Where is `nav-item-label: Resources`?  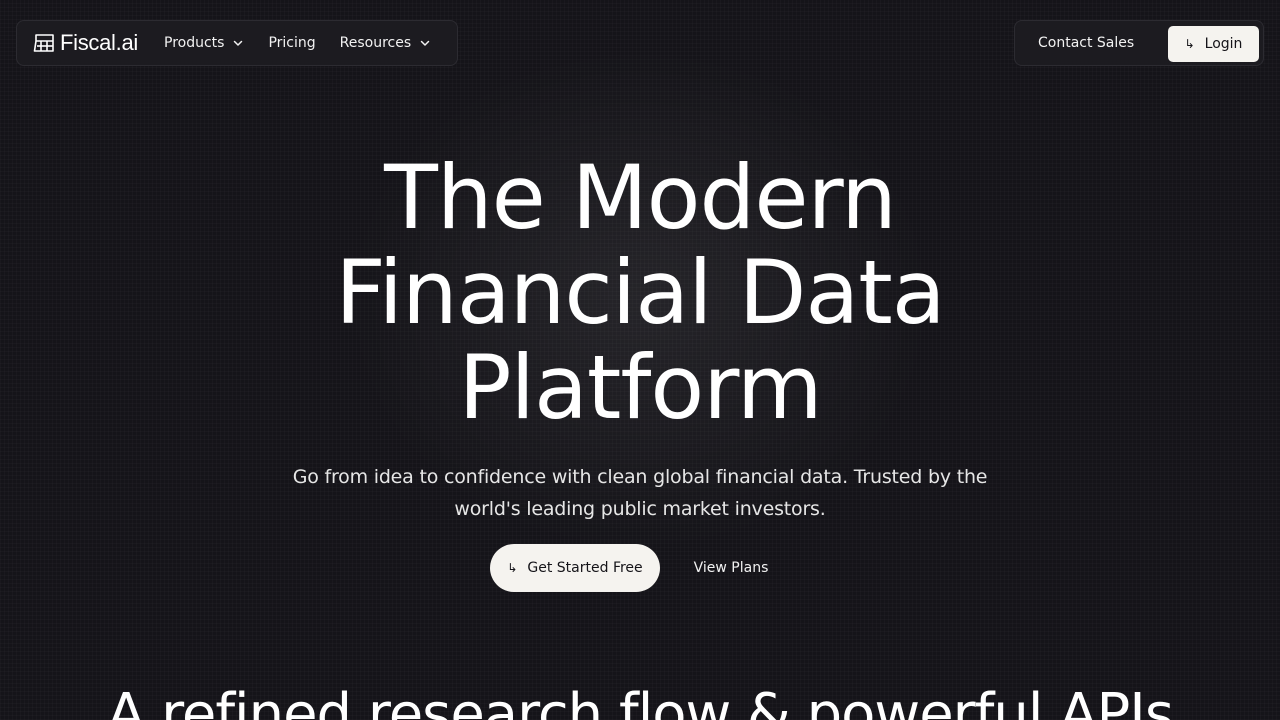
nav-item-label: Resources is located at coordinates (375, 43).